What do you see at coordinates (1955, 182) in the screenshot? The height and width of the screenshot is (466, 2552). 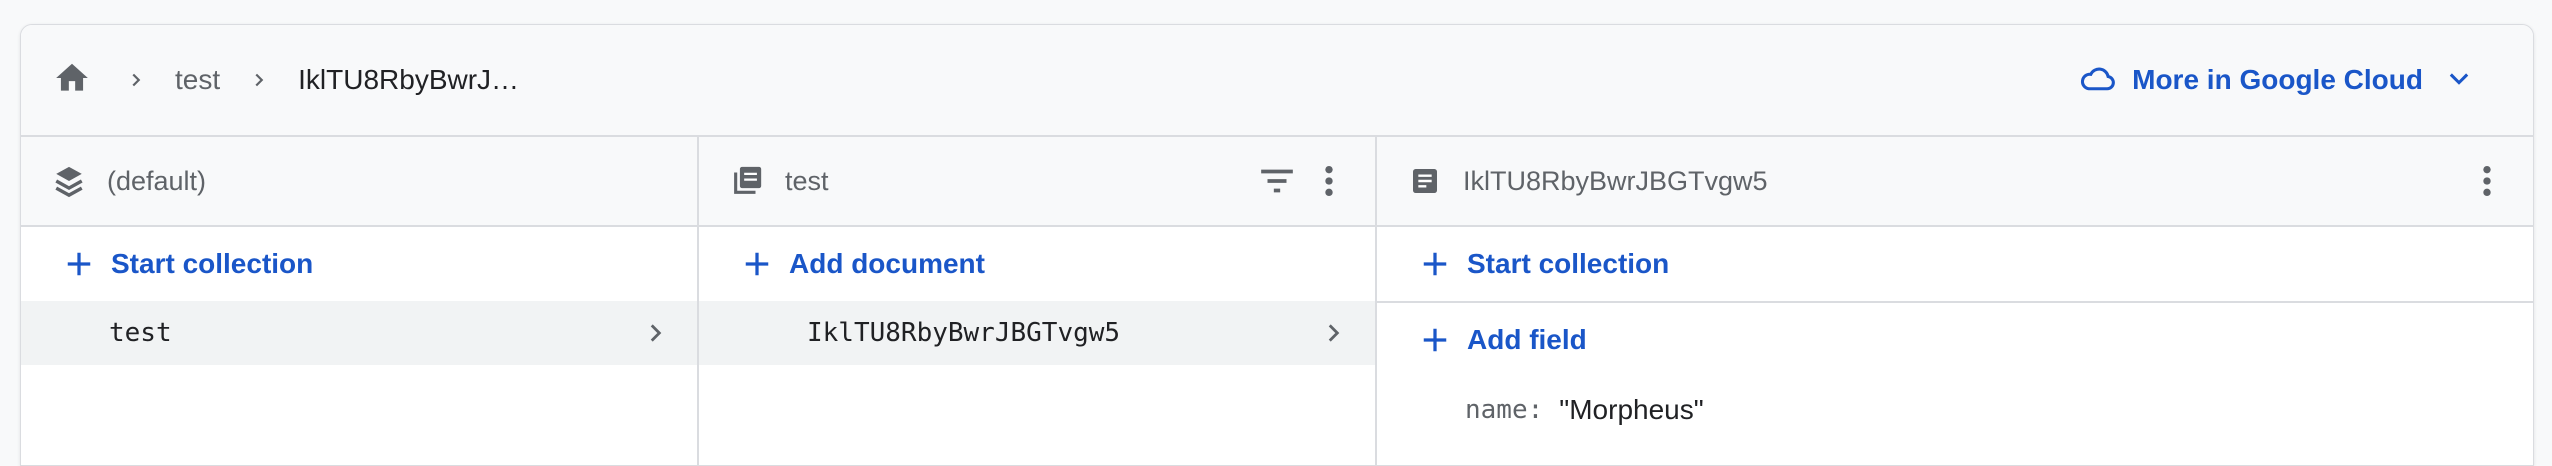 I see `document-panel-header: IklTU8RbyBwrJBGTvgw5` at bounding box center [1955, 182].